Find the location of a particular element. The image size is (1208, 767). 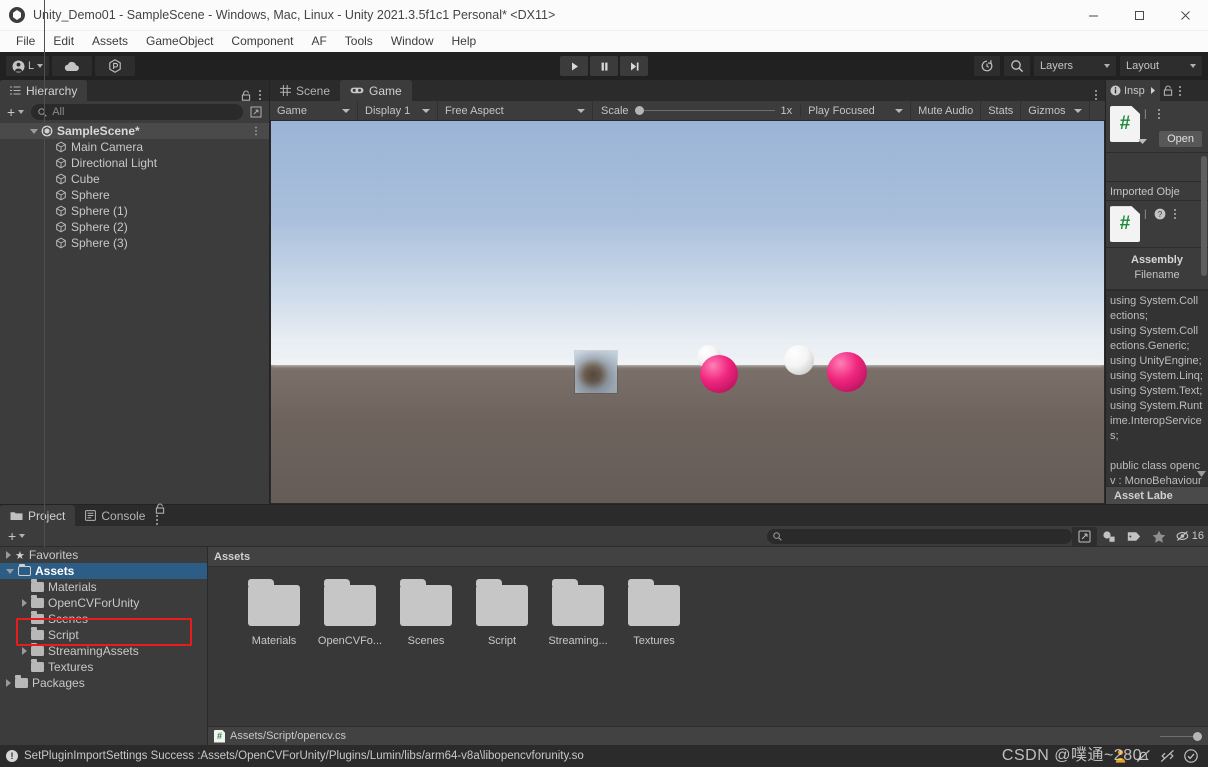

menu-item-help: Help is located at coordinates (464, 41).